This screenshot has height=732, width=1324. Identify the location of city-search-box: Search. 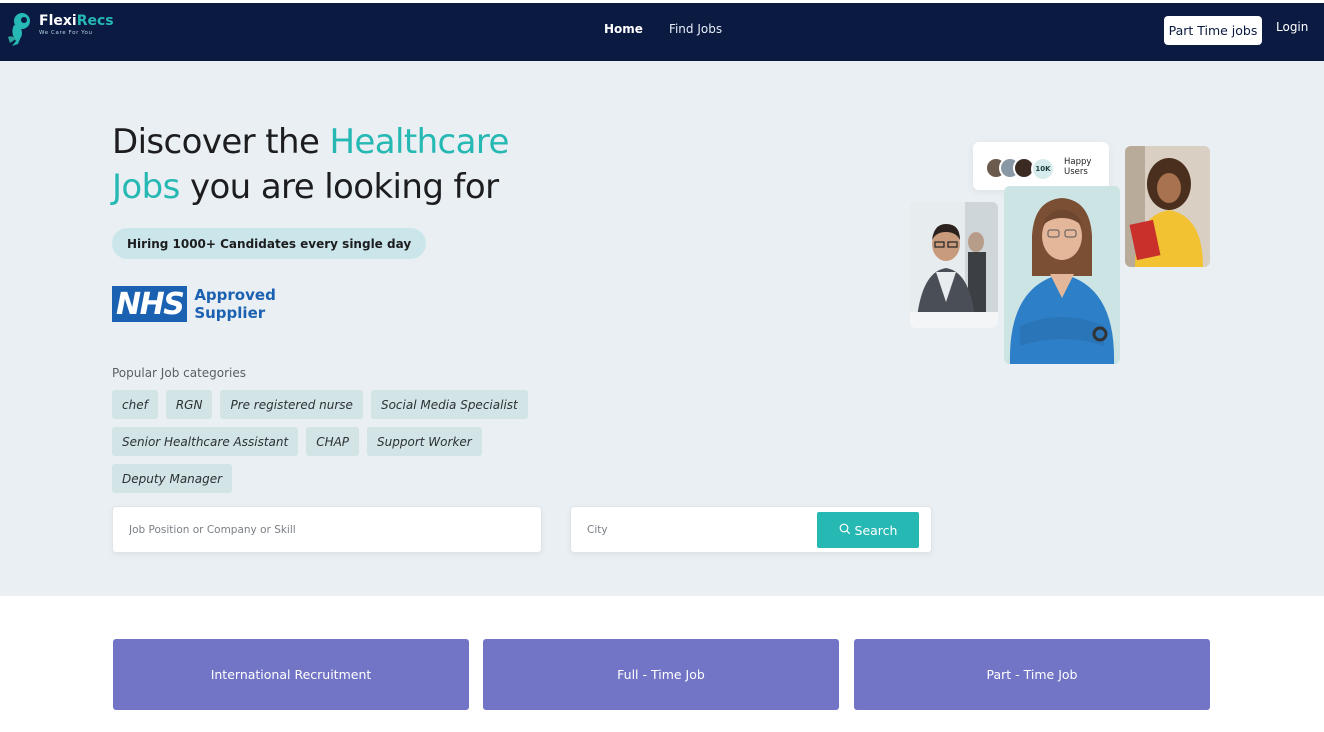
(751, 529).